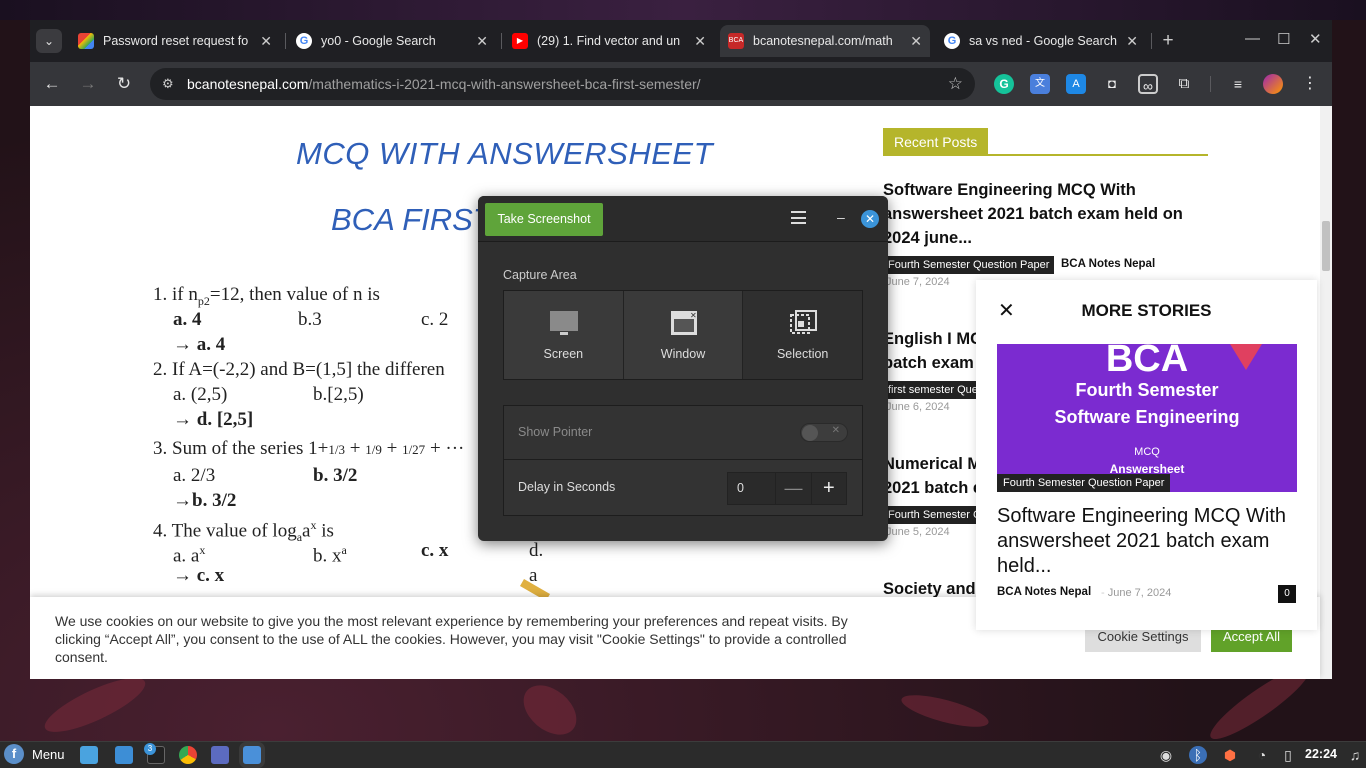 The height and width of the screenshot is (768, 1366). I want to click on extensions-puzzle-icon: ⧉, so click(1184, 84).